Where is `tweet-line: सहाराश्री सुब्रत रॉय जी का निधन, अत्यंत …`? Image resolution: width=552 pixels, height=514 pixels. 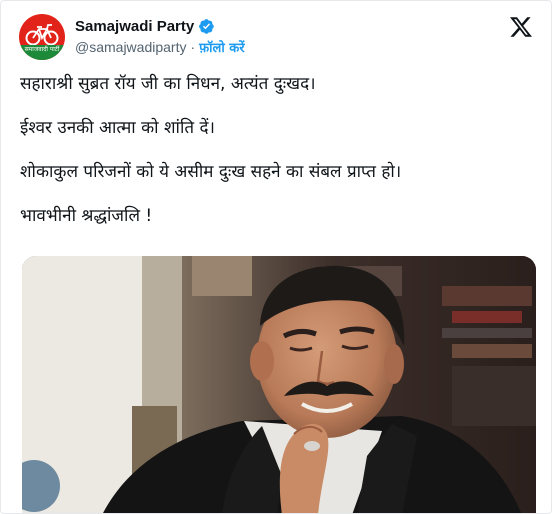 tweet-line: सहाराश्री सुब्रत रॉय जी का निधन, अत्यंत … is located at coordinates (168, 84).